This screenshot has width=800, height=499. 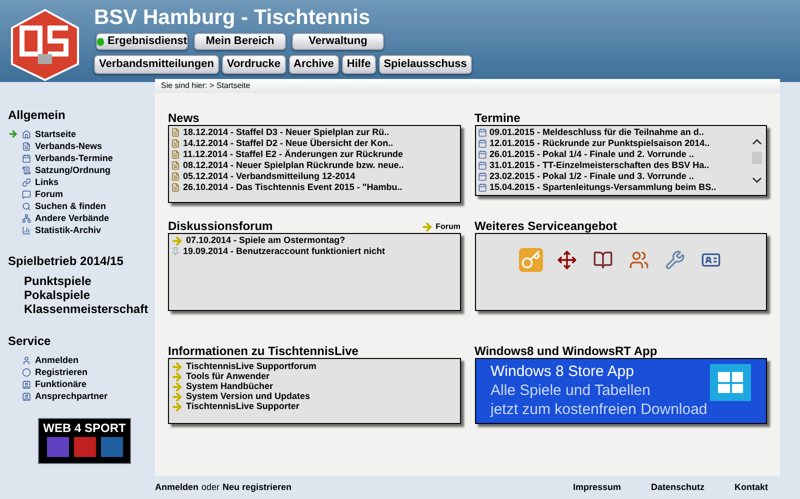 What do you see at coordinates (26, 218) in the screenshot?
I see `network-icon` at bounding box center [26, 218].